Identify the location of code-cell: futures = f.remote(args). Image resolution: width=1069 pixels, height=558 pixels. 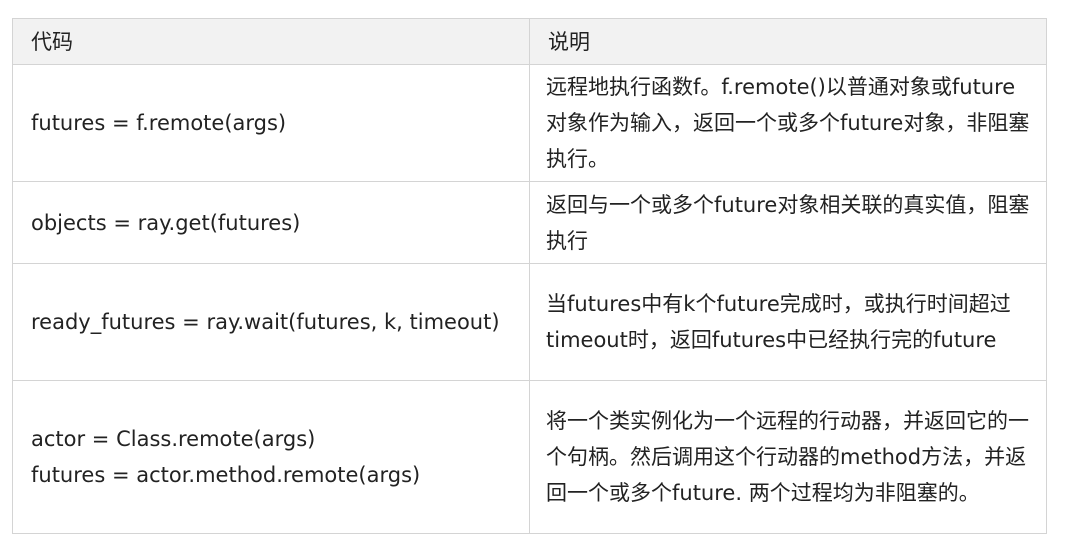
(271, 123).